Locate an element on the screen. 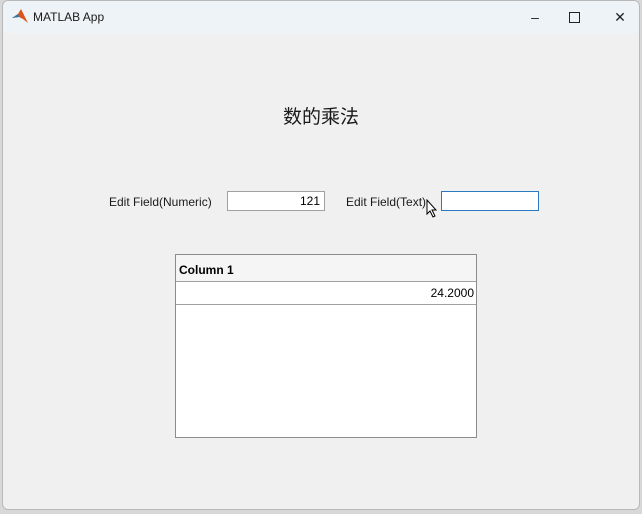  maximize-button is located at coordinates (574, 17).